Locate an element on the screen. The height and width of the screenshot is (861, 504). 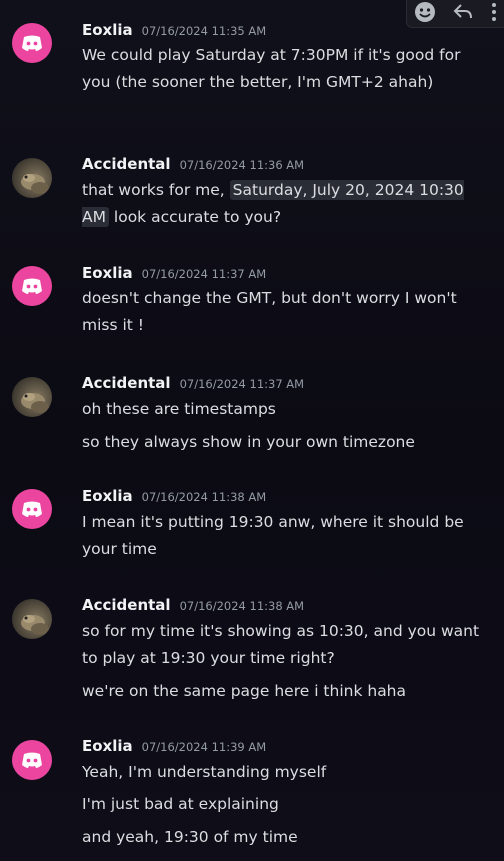
message-text: we're on the same page here i think haha is located at coordinates (244, 691).